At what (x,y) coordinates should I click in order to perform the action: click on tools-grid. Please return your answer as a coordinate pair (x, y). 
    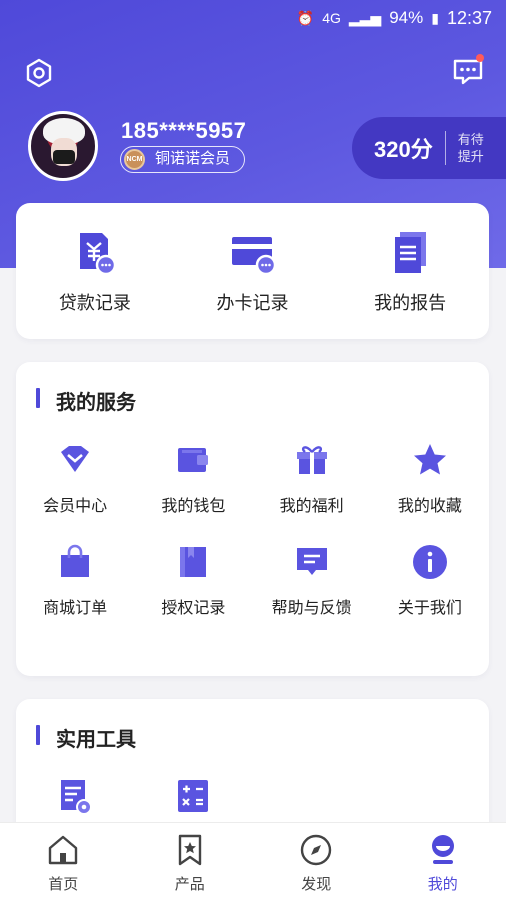
    Looking at the image, I should click on (252, 797).